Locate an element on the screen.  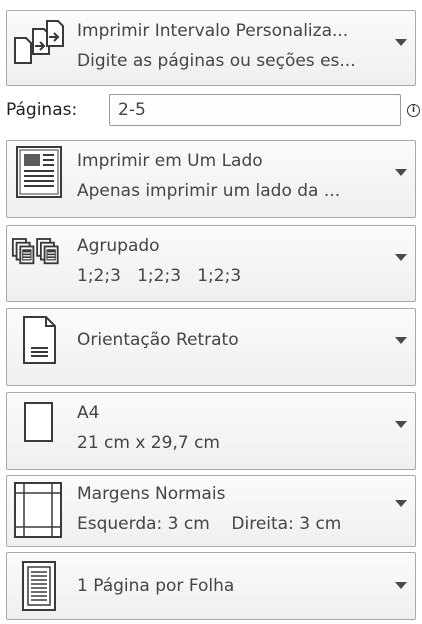
pages-per-sheet-title: 1 Página por Folha is located at coordinates (156, 586).